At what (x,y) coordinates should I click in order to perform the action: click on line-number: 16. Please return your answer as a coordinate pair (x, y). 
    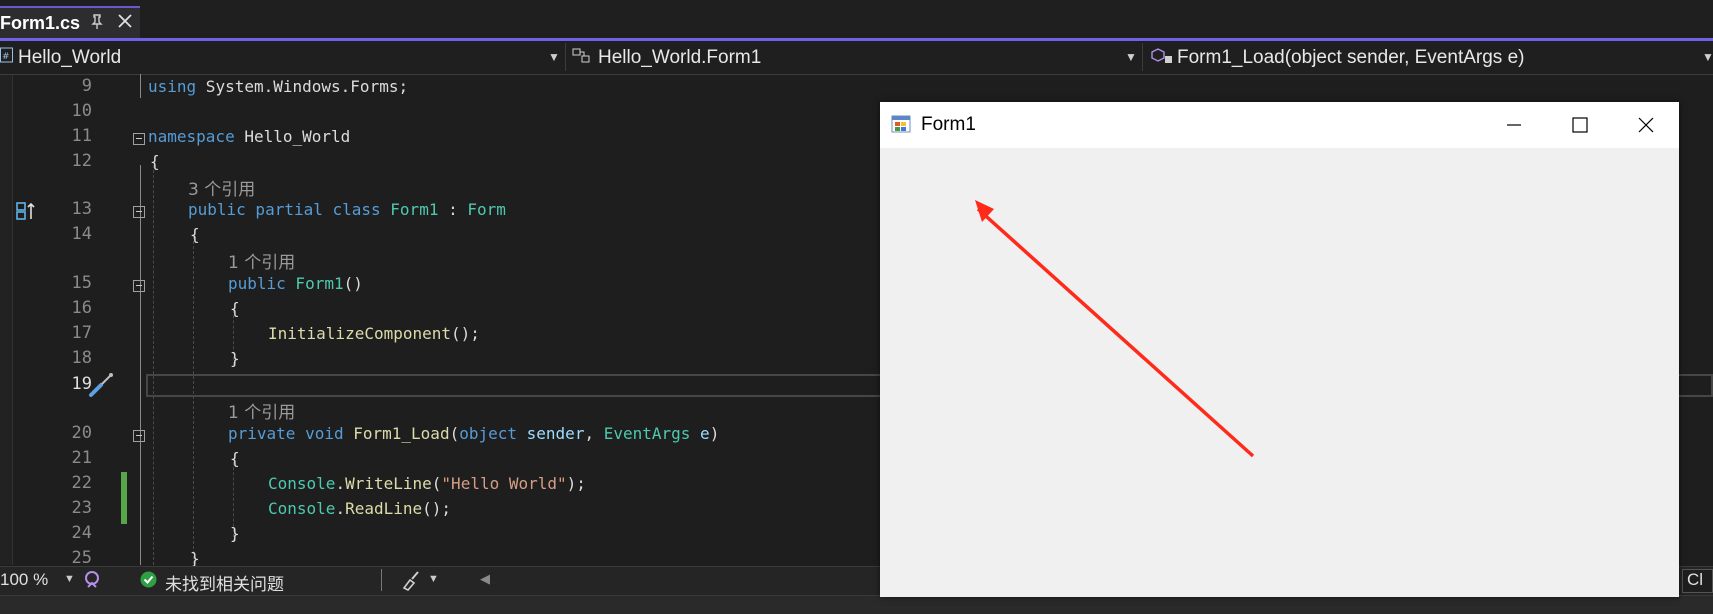
    Looking at the image, I should click on (81, 308).